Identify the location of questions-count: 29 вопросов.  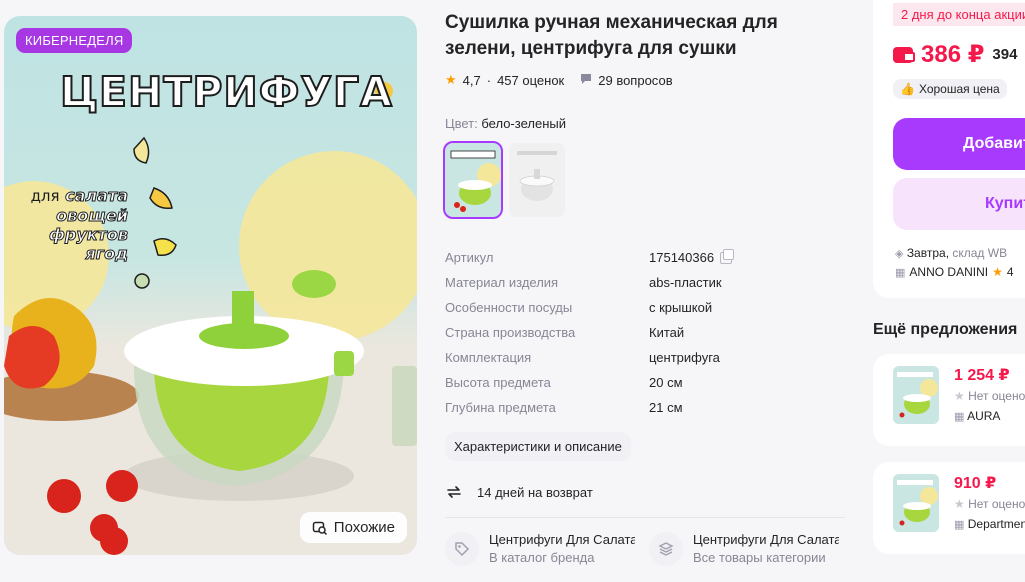
(635, 80).